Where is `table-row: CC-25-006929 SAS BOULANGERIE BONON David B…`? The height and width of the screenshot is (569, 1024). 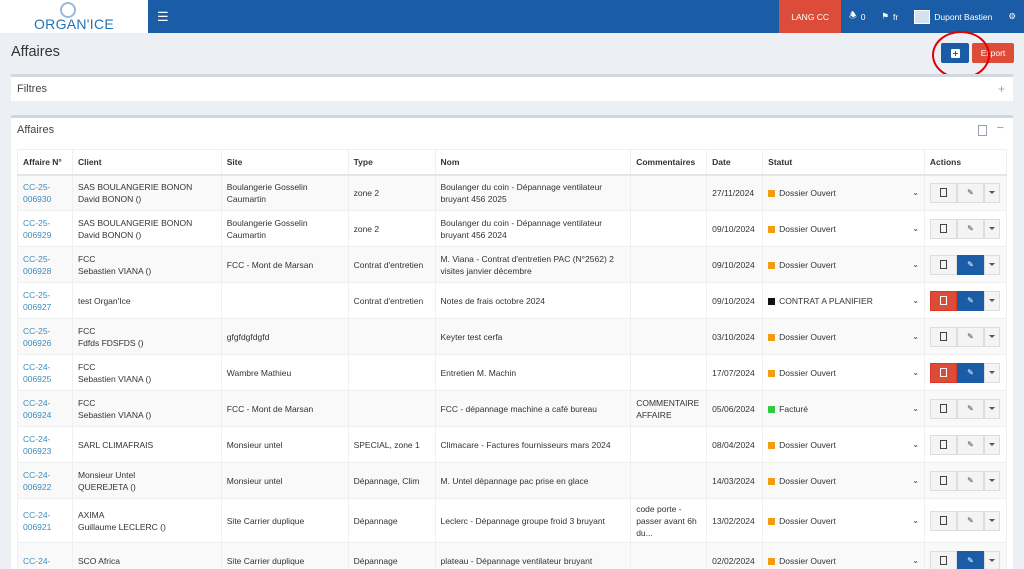 table-row: CC-25-006929 SAS BOULANGERIE BONON David B… is located at coordinates (512, 228).